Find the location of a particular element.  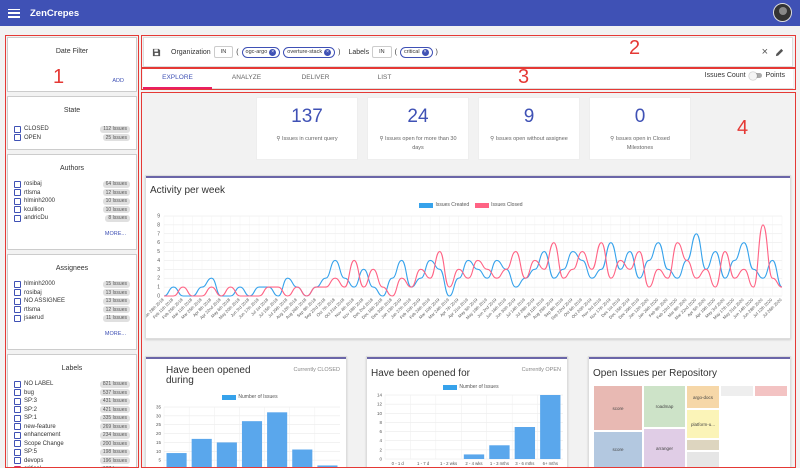

app-bar: ZenCrepes is located at coordinates (400, 13).